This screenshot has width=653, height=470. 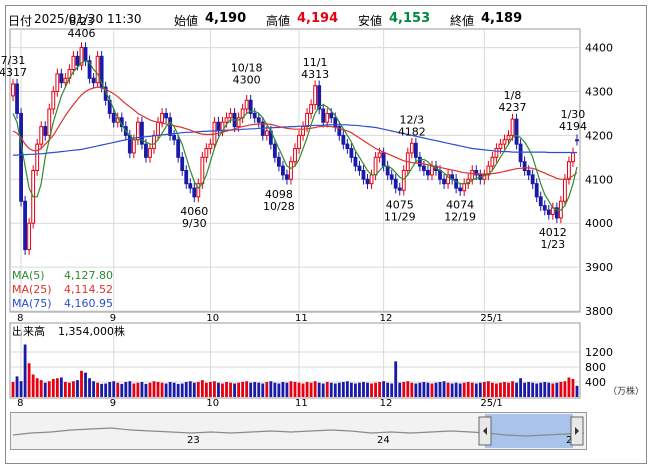 I want to click on annotation-label: 4300, so click(x=247, y=79).